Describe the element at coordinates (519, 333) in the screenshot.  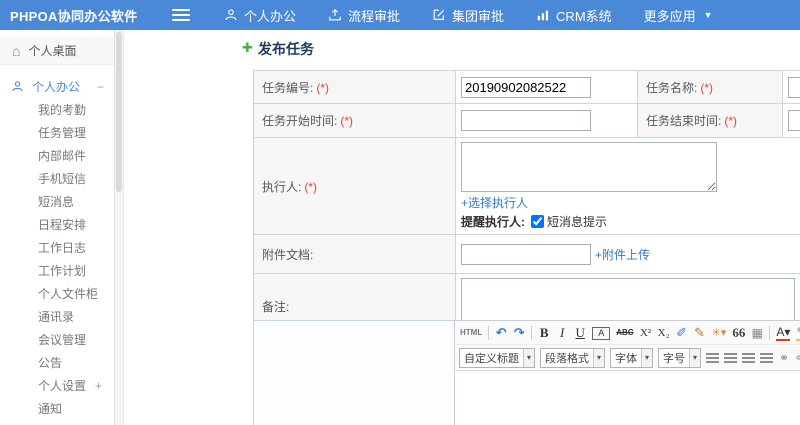
I see `redo-button: ↷` at that location.